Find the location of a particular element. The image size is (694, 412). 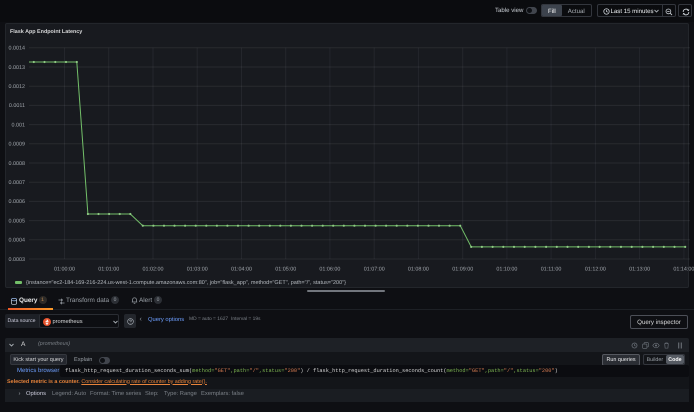

svg-text: 0.0014 is located at coordinates (17, 49).